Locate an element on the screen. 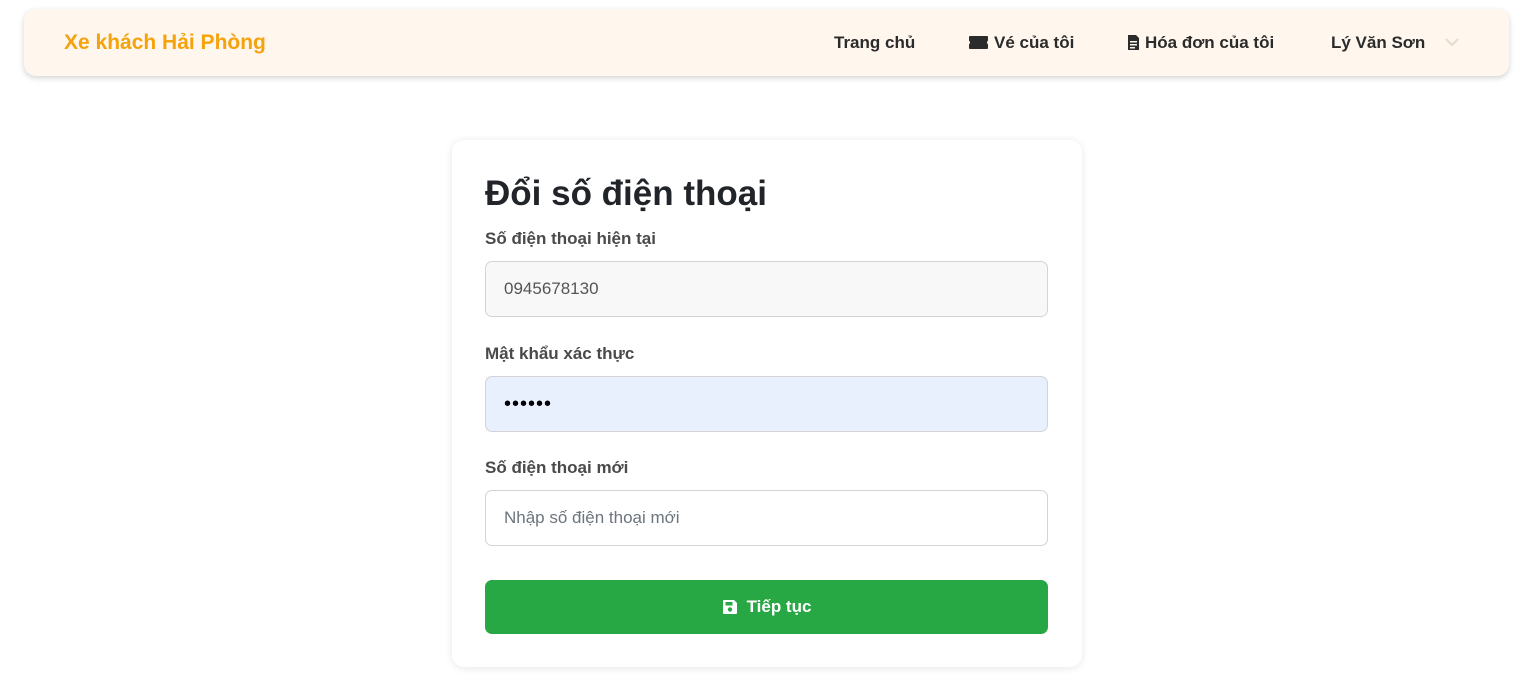  nav-item-label: Vé của tôi is located at coordinates (1034, 42).